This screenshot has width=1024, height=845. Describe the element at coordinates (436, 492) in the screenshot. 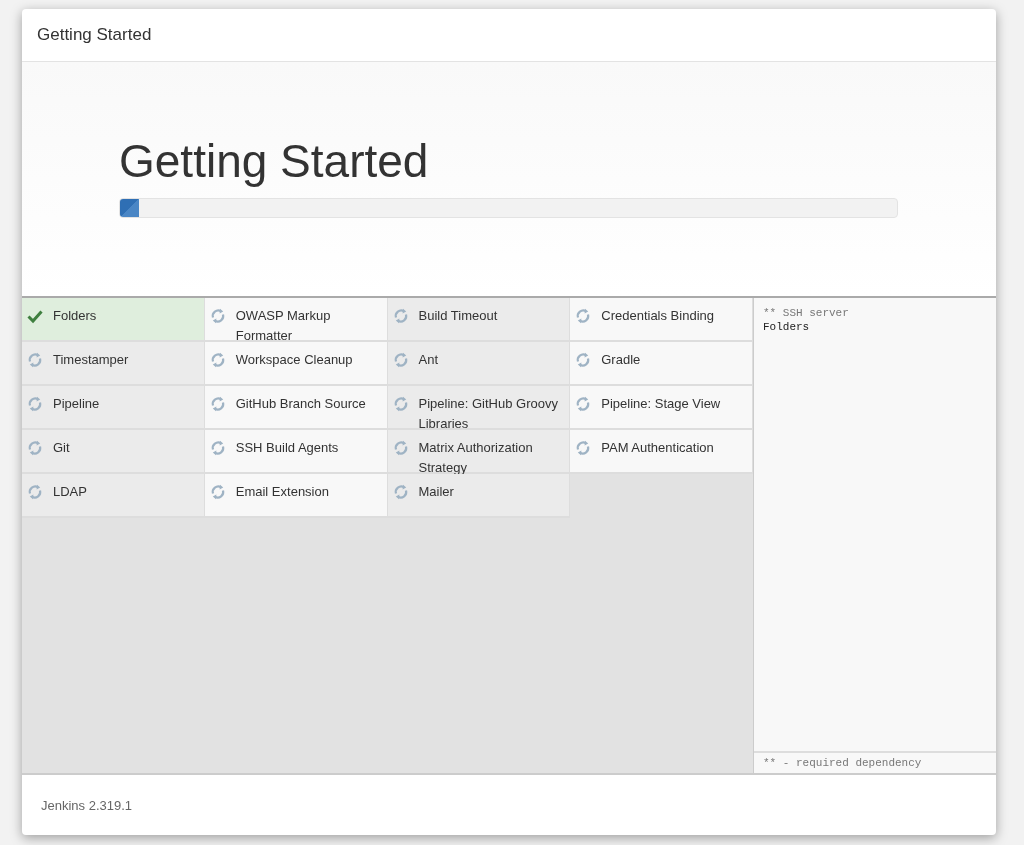

I see `plugin-name: Mailer` at that location.